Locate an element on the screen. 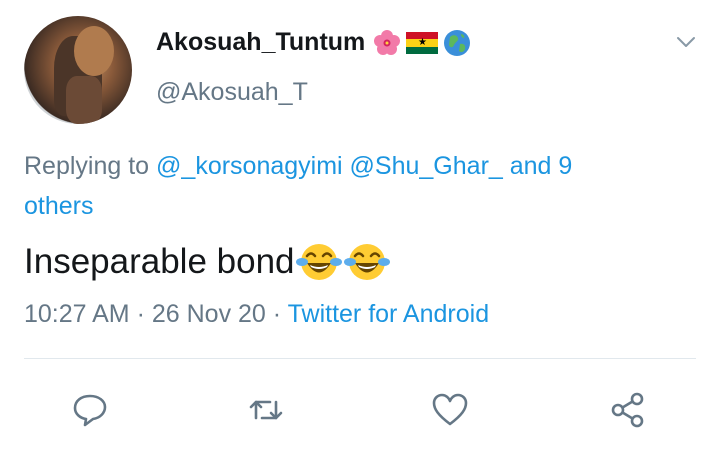 The image size is (720, 454). avatar is located at coordinates (78, 70).